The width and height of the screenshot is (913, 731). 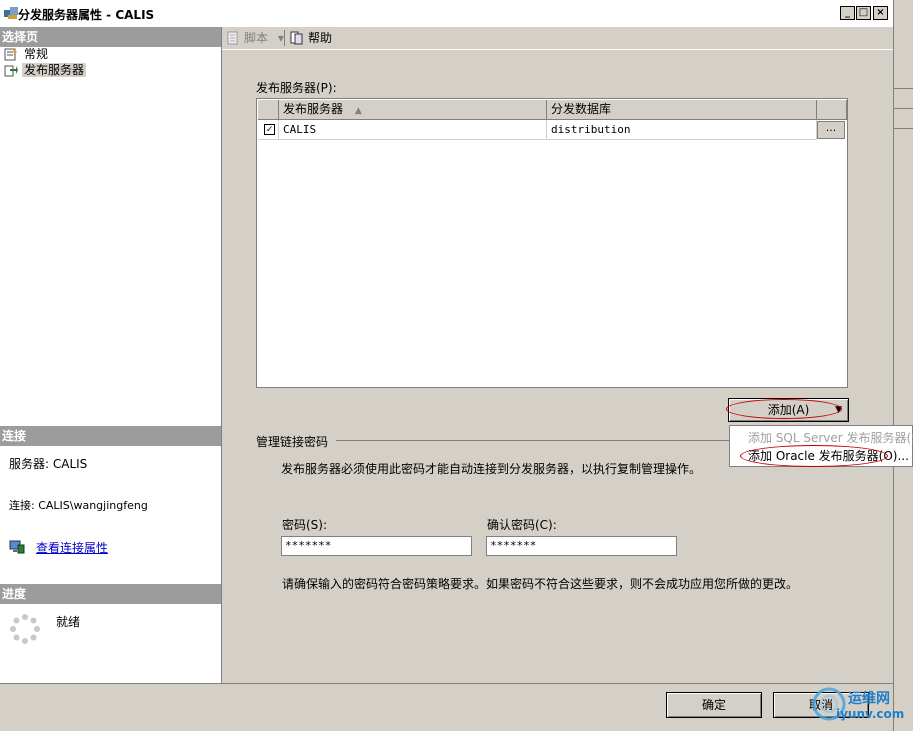 I want to click on group-separator, so click(x=532, y=440).